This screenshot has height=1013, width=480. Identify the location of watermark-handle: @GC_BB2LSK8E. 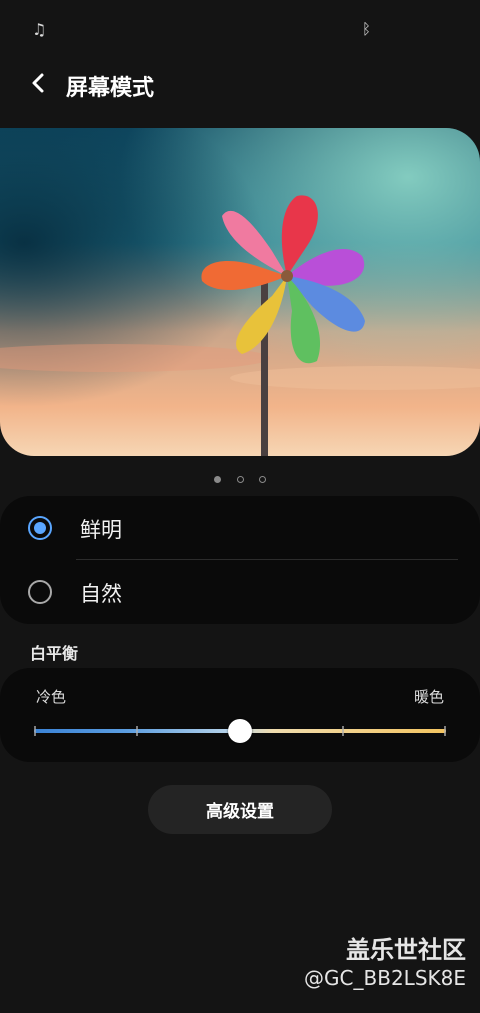
(385, 978).